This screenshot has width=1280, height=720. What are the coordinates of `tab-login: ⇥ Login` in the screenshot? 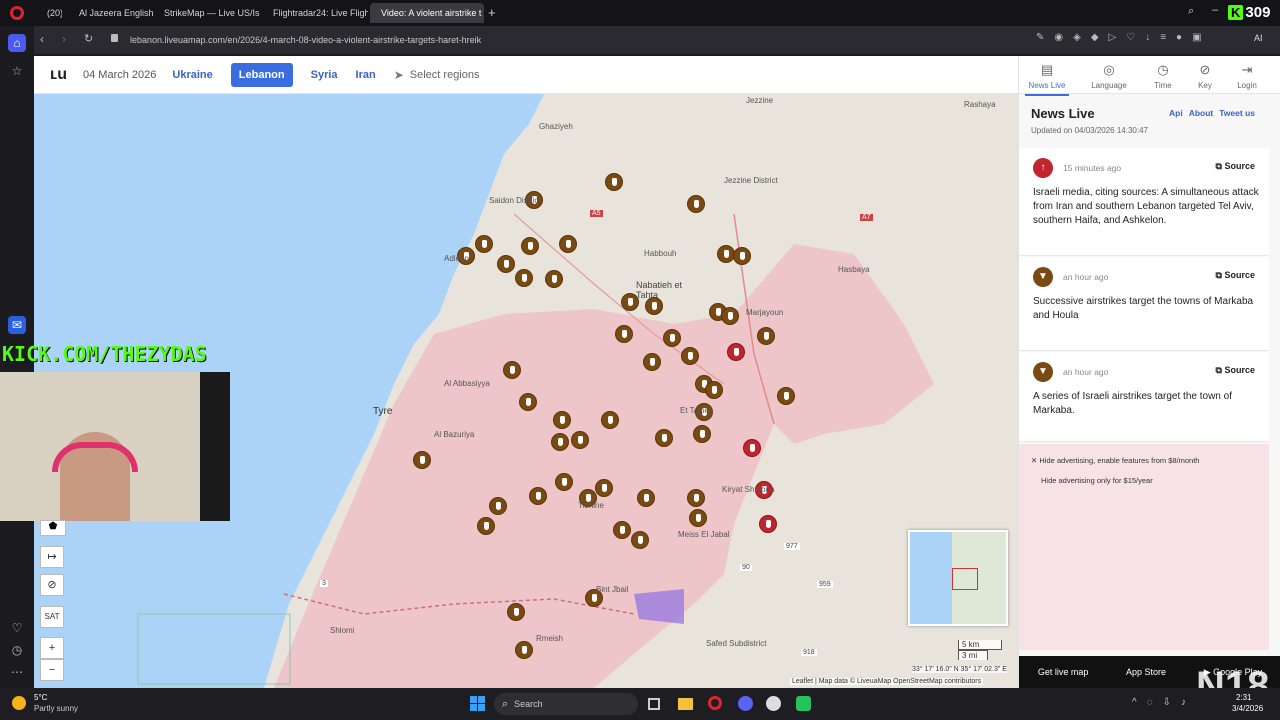 It's located at (1247, 76).